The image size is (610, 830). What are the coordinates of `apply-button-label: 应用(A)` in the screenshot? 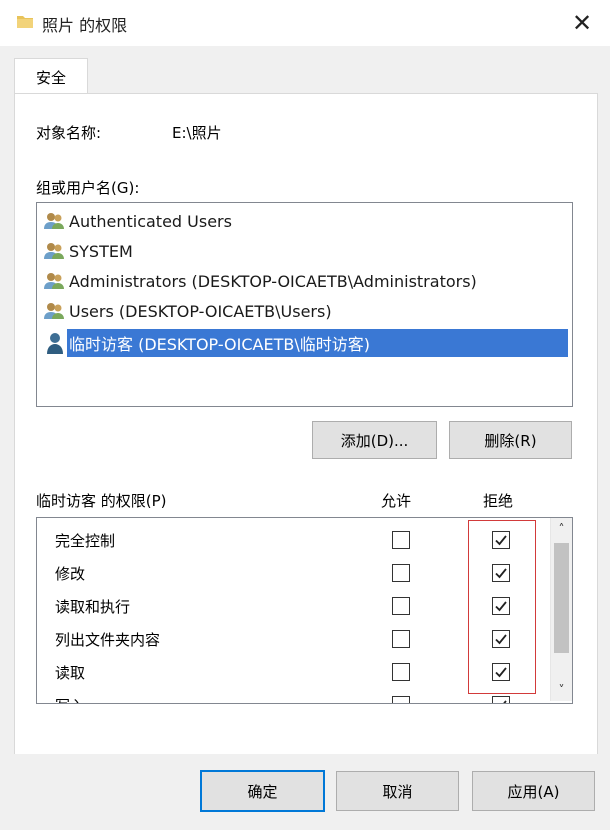 It's located at (533, 791).